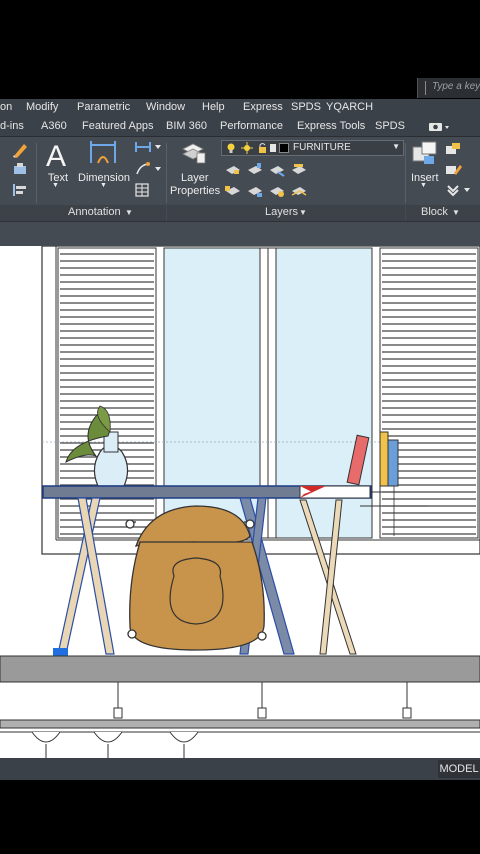  Describe the element at coordinates (240, 769) in the screenshot. I see `status-bar: MODEL` at that location.